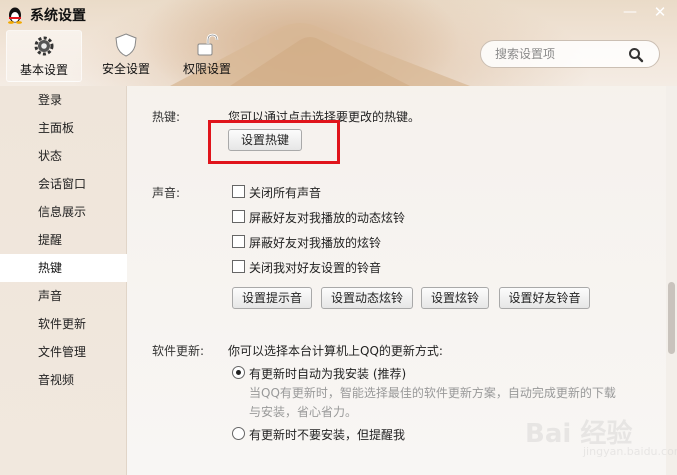  What do you see at coordinates (44, 46) in the screenshot?
I see `gear-icon` at bounding box center [44, 46].